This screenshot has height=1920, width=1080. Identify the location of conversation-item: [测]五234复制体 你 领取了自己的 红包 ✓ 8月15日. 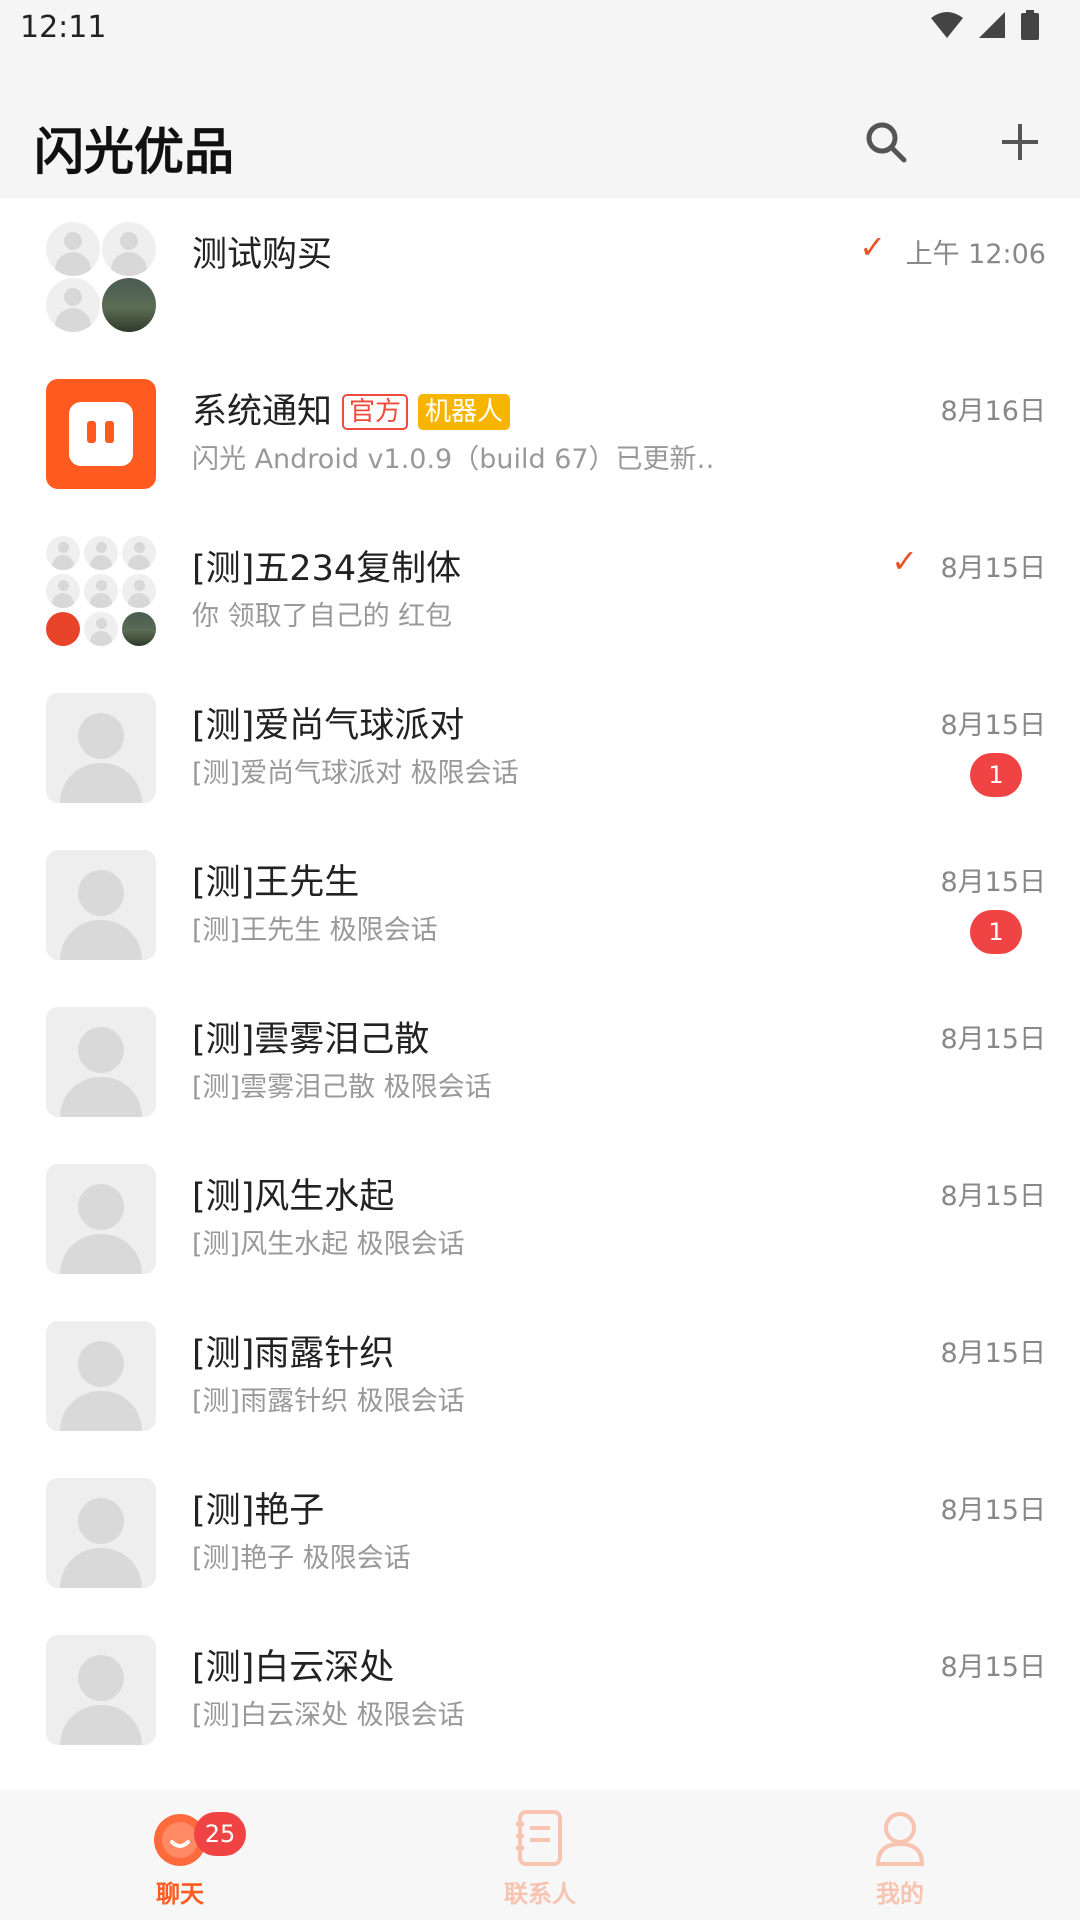
(540, 590).